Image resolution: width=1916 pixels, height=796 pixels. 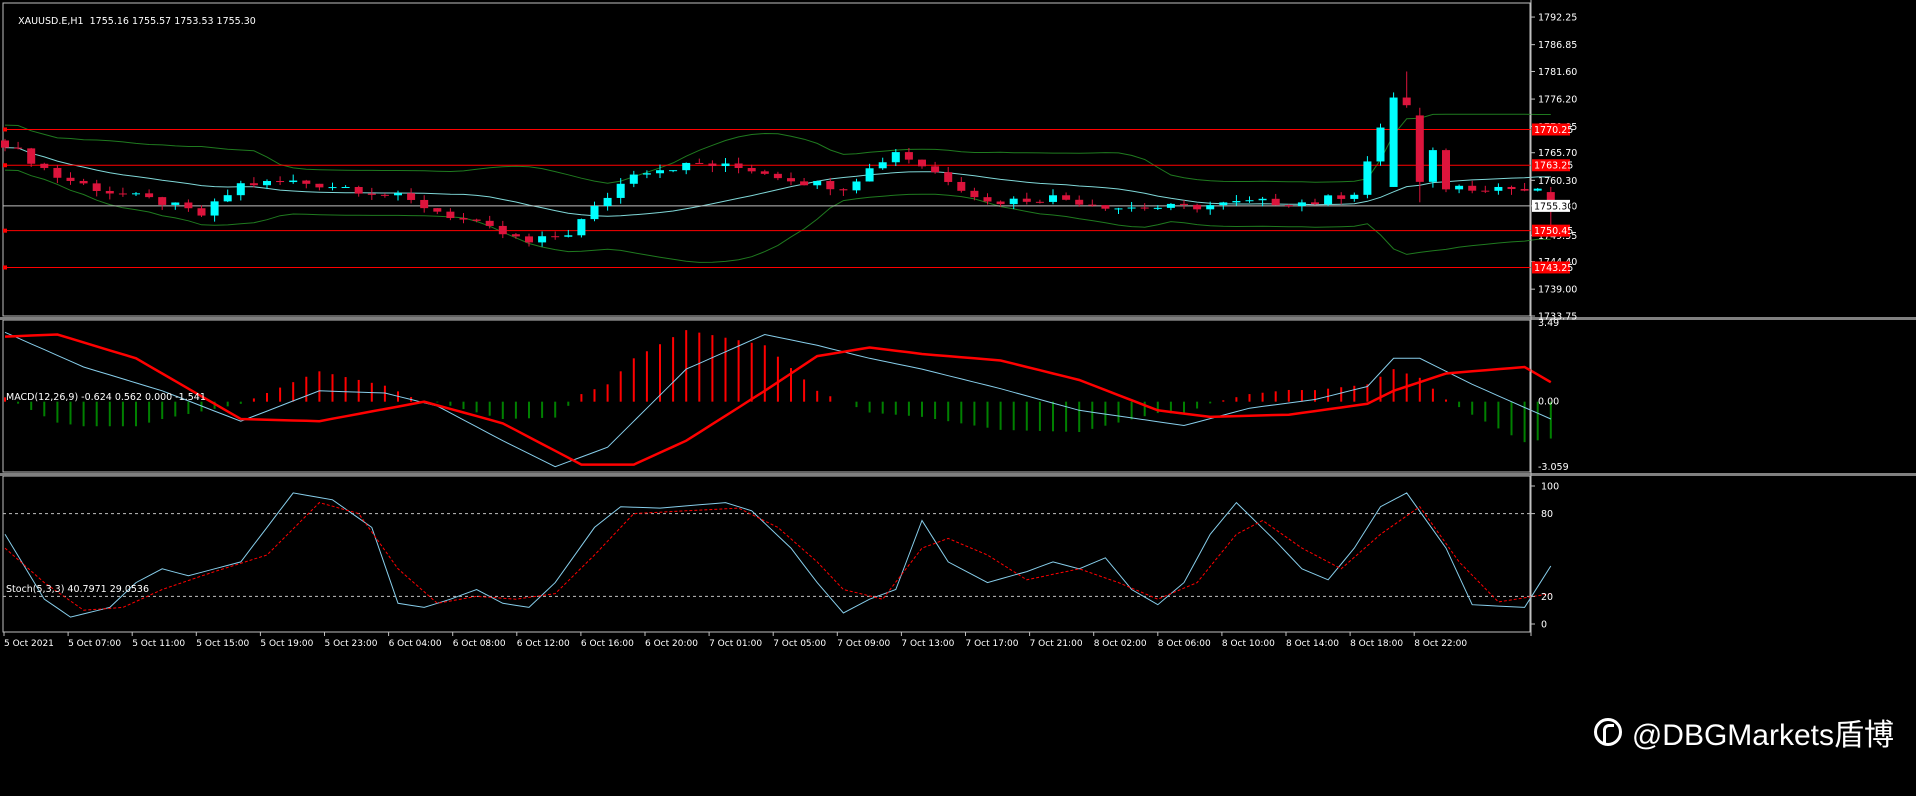 What do you see at coordinates (1548, 323) in the screenshot?
I see `macd-tick-label: 3.49` at bounding box center [1548, 323].